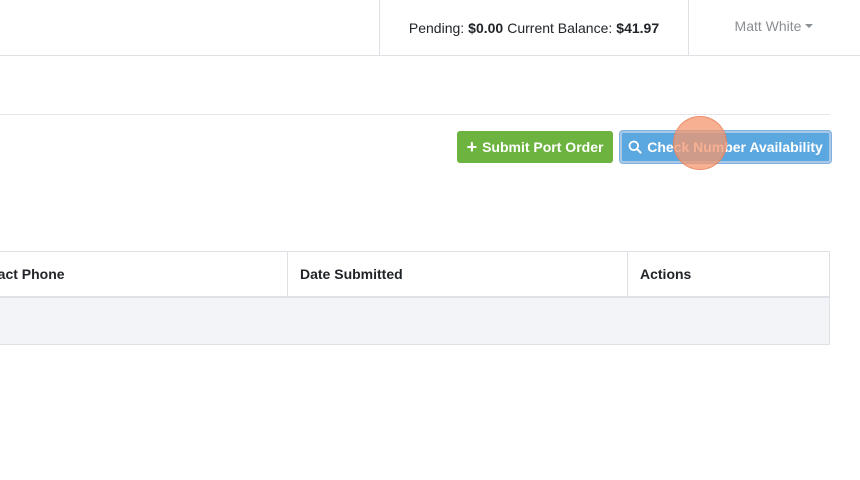 Image resolution: width=860 pixels, height=480 pixels. What do you see at coordinates (635, 147) in the screenshot?
I see `search-icon` at bounding box center [635, 147].